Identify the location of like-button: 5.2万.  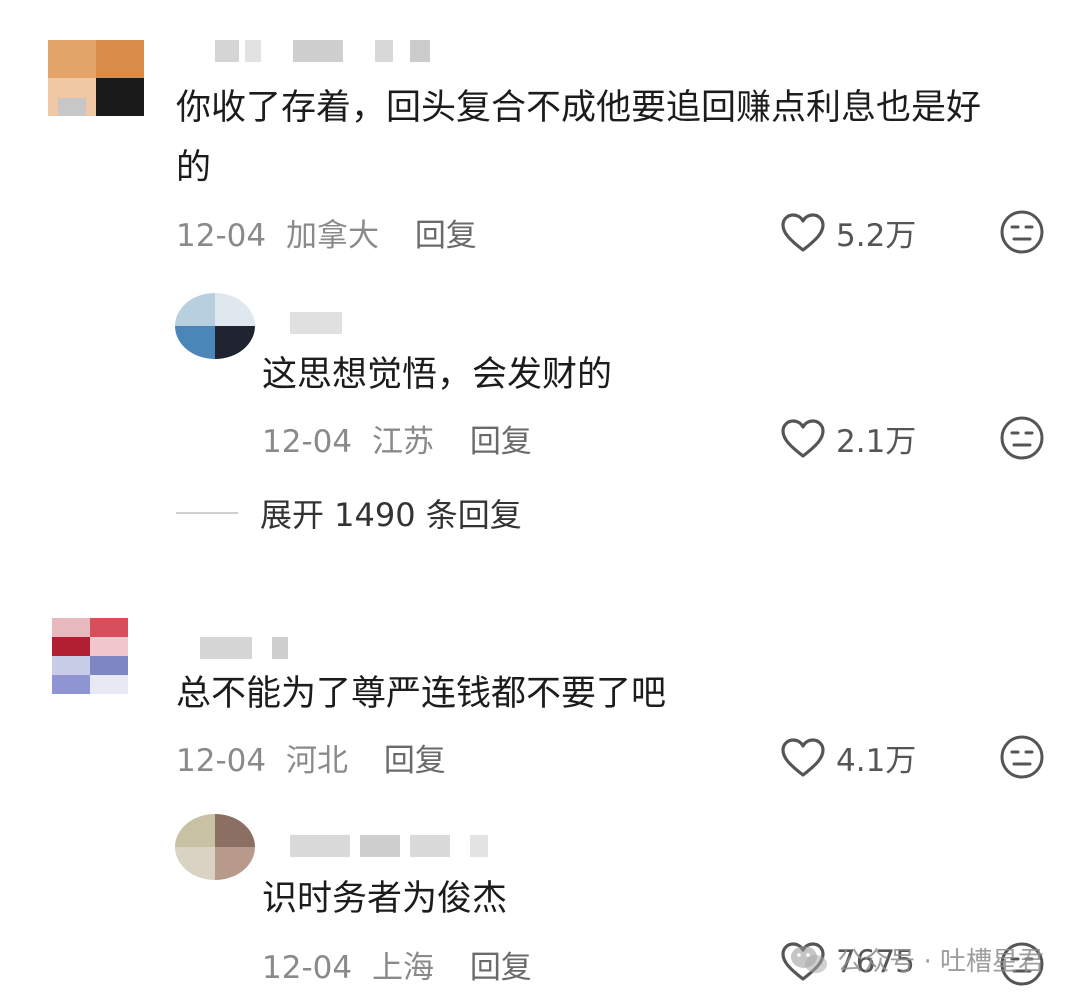
(848, 232).